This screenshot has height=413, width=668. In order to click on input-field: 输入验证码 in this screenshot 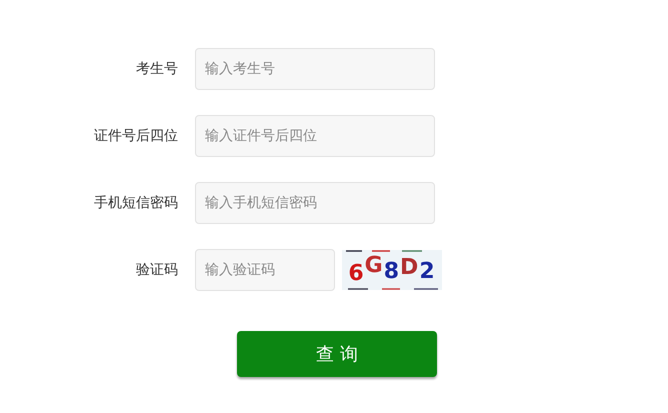, I will do `click(265, 270)`.